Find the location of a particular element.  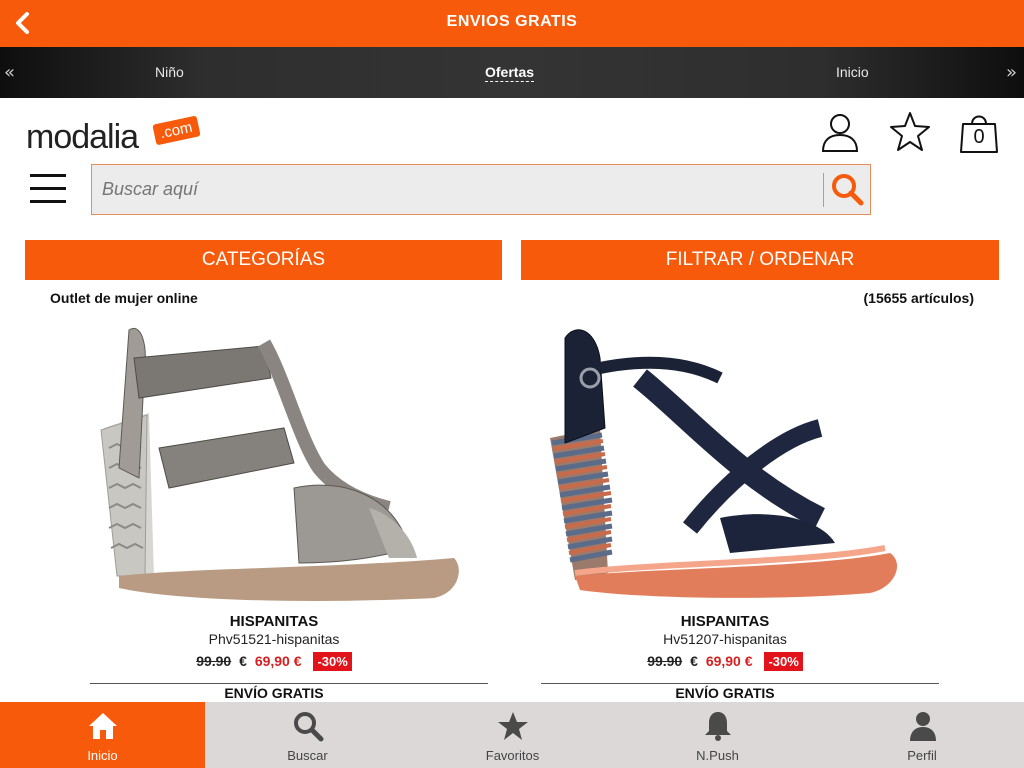

cart-button: 0 is located at coordinates (979, 132).